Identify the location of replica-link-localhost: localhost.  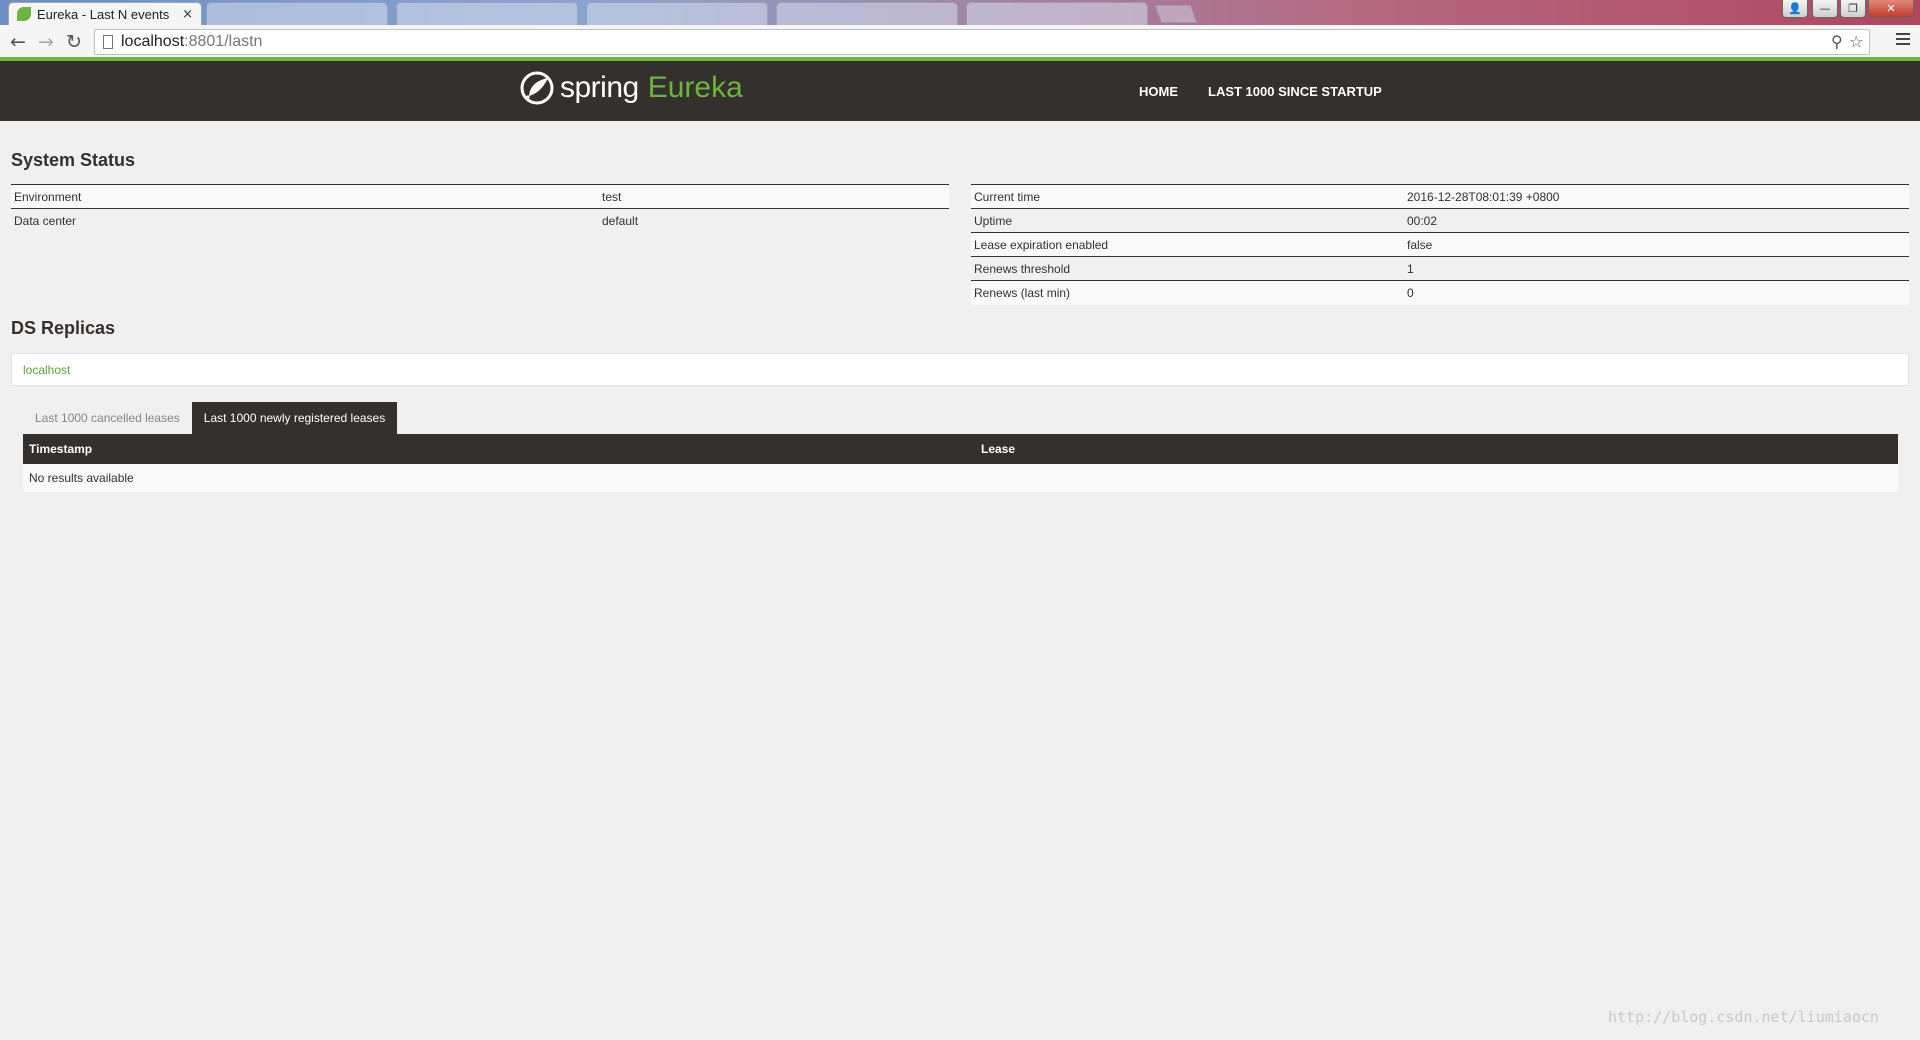
(46, 370).